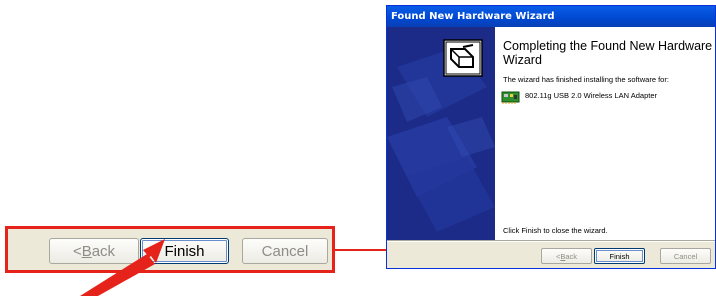 The width and height of the screenshot is (716, 296). Describe the element at coordinates (441, 133) in the screenshot. I see `wizard-side-panel` at that location.